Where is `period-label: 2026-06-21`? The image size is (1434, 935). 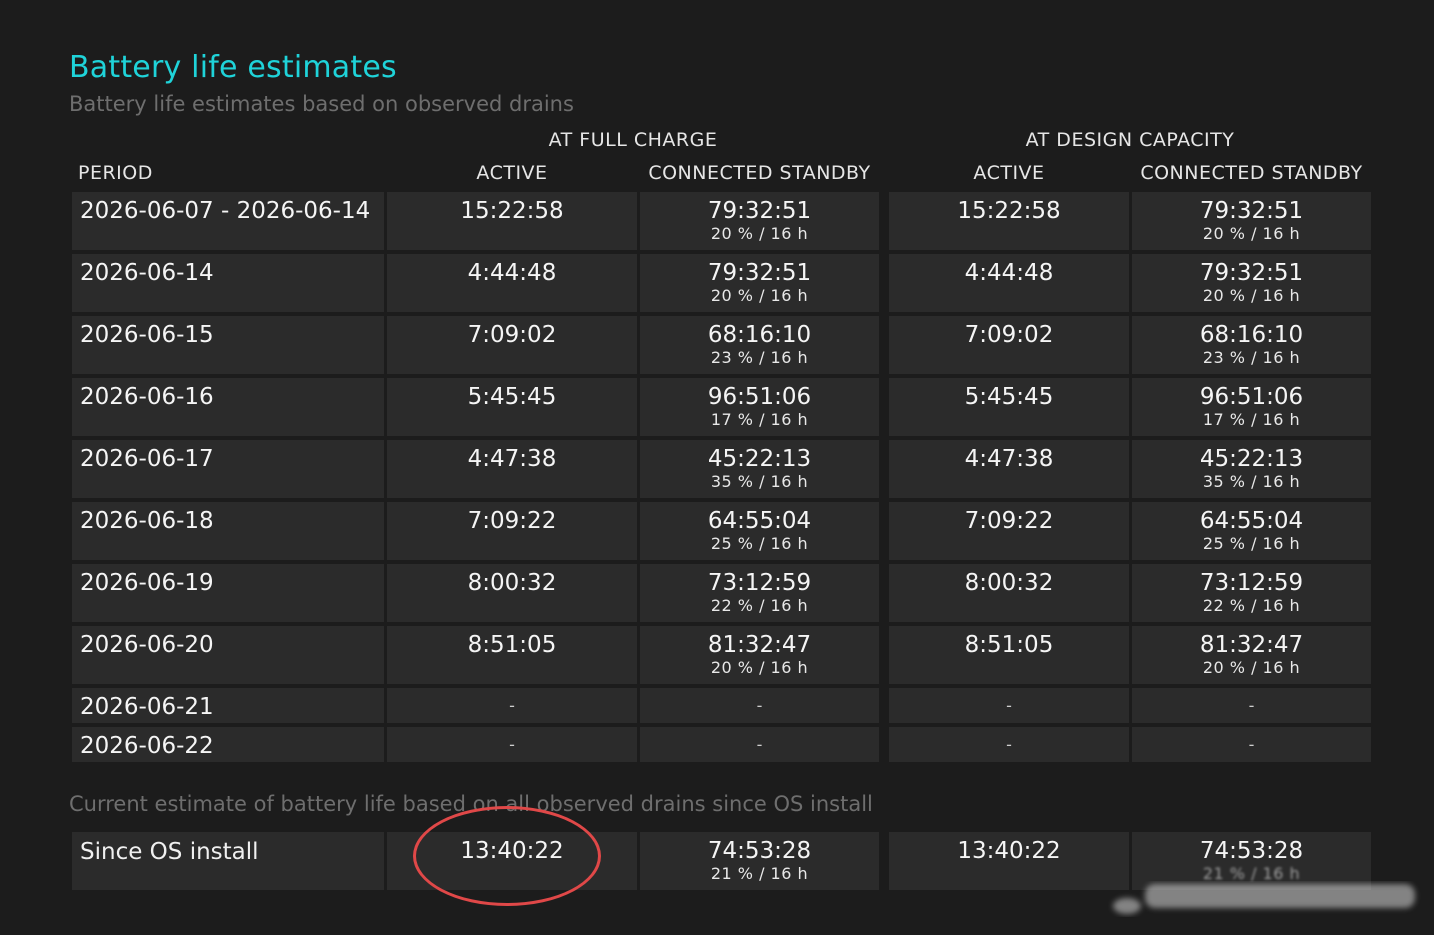
period-label: 2026-06-21 is located at coordinates (147, 707).